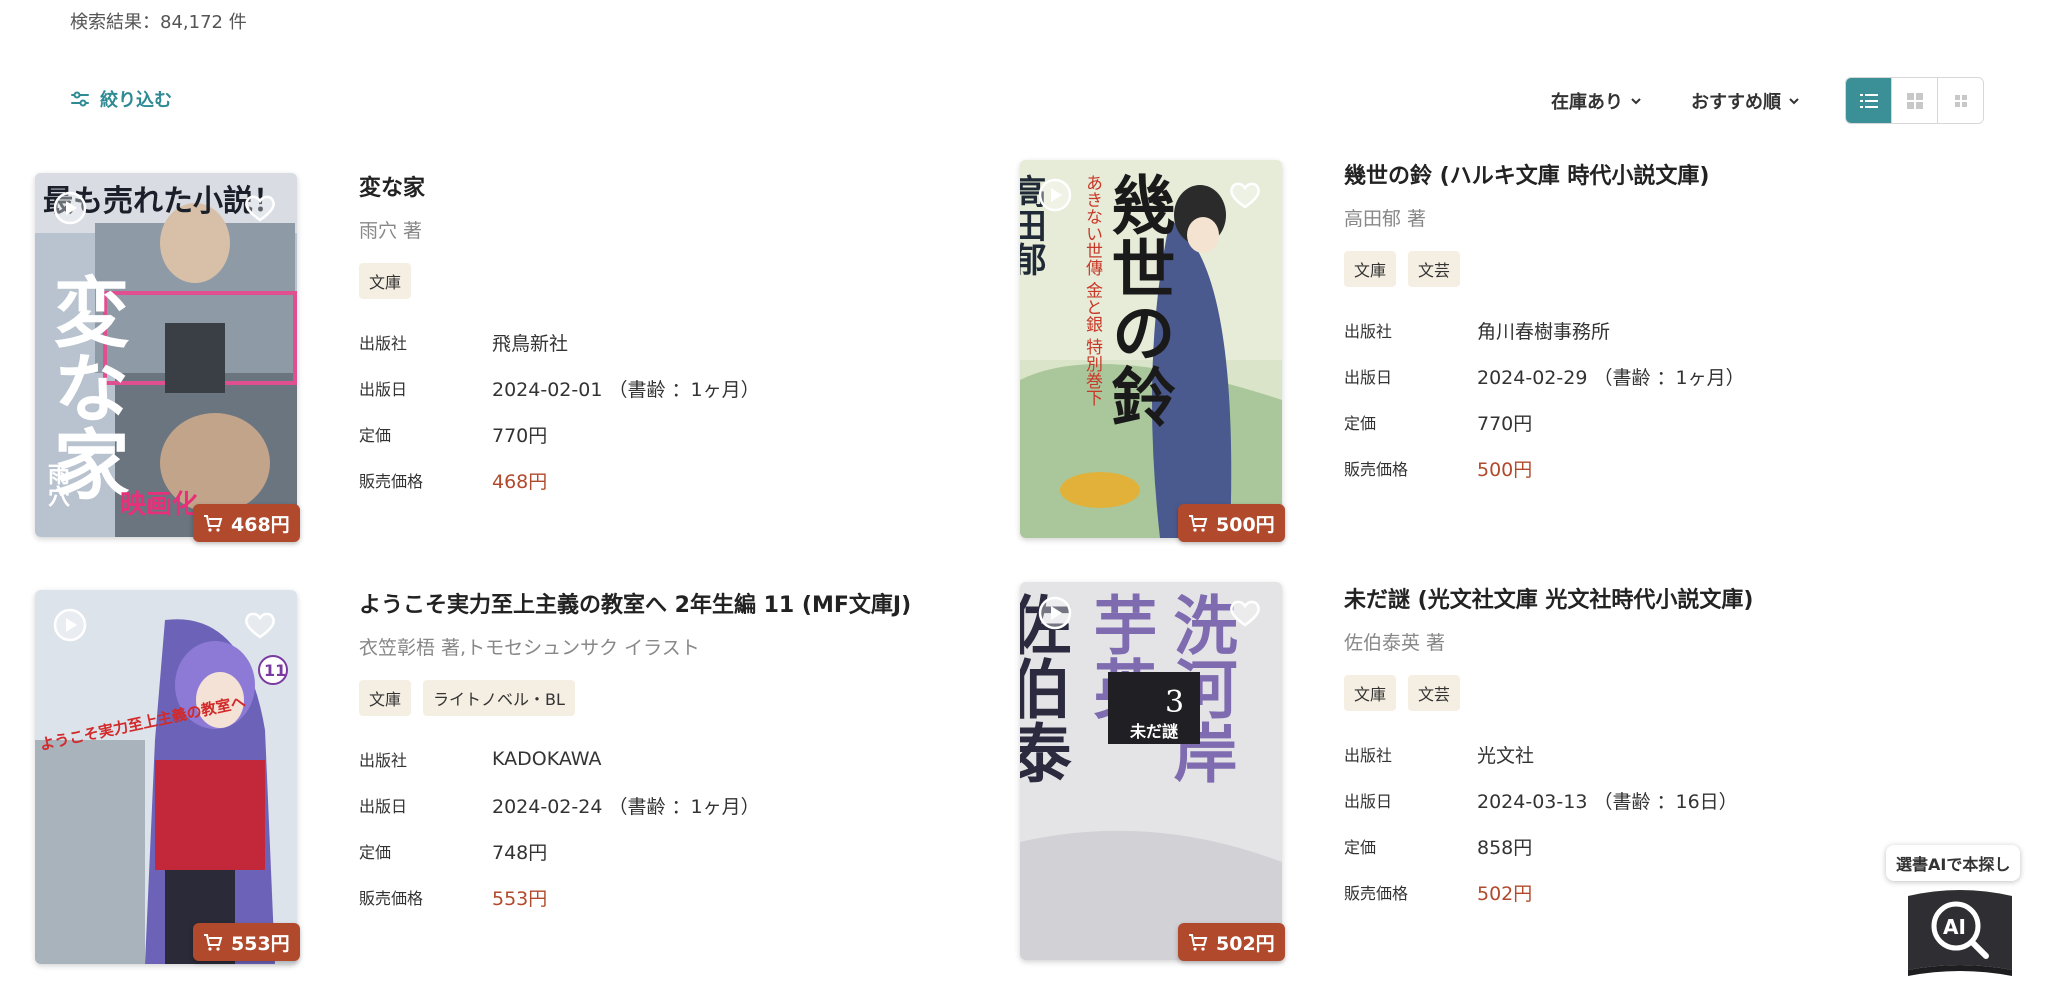 Image resolution: width=2048 pixels, height=989 pixels. What do you see at coordinates (1611, 377) in the screenshot?
I see `publish-date: 2024-02-29 （書齢 ：1ヶ月）` at bounding box center [1611, 377].